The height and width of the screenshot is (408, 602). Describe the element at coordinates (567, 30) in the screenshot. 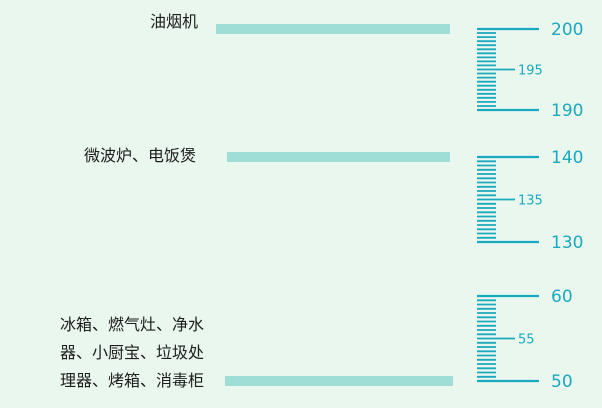

I see `axis-tick-label: 200` at that location.